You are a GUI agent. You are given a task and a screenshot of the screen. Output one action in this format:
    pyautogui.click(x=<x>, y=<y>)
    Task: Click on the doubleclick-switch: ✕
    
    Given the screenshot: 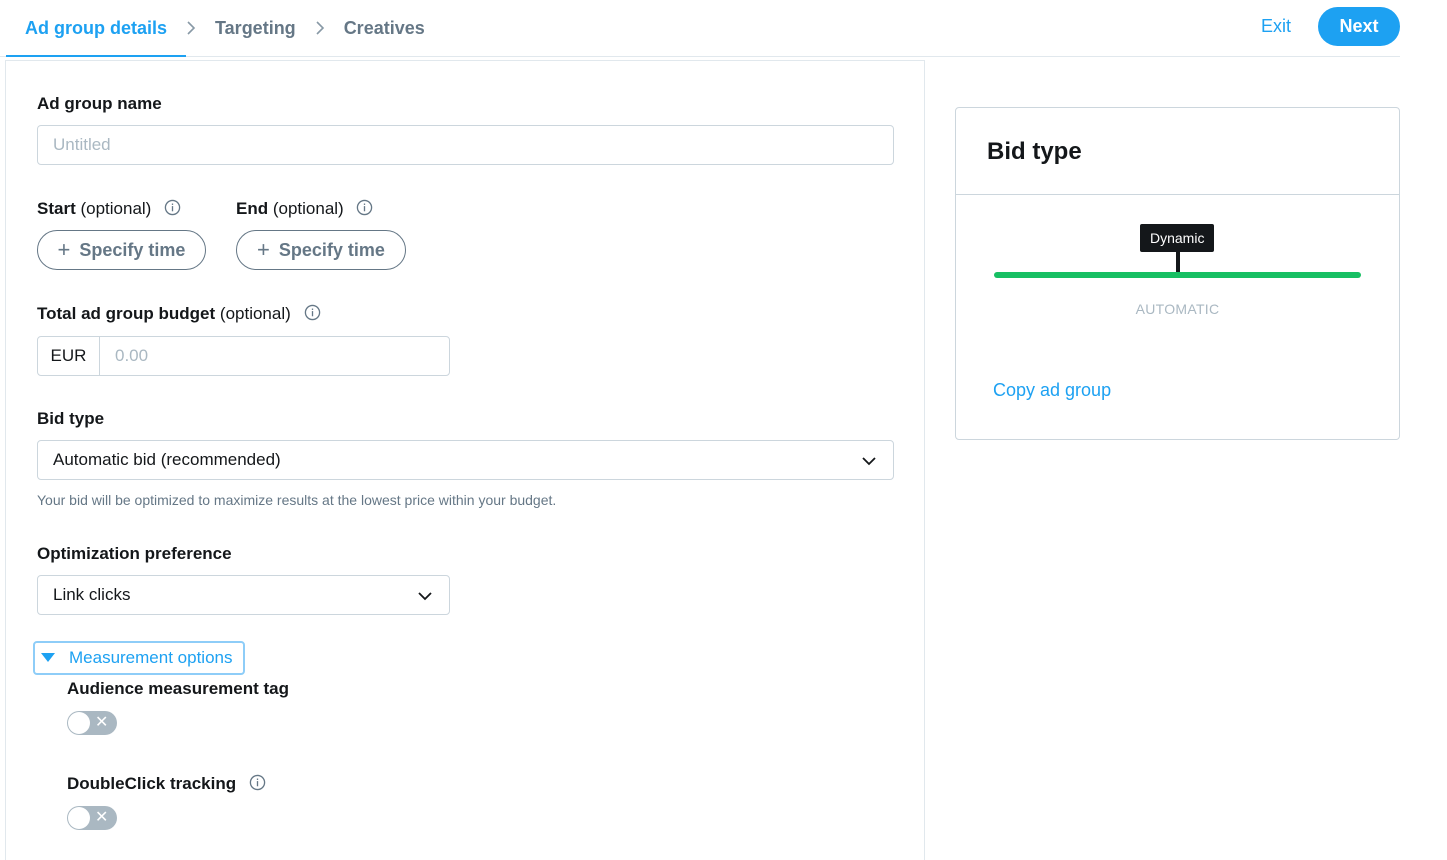 What is the action you would take?
    pyautogui.click(x=92, y=818)
    